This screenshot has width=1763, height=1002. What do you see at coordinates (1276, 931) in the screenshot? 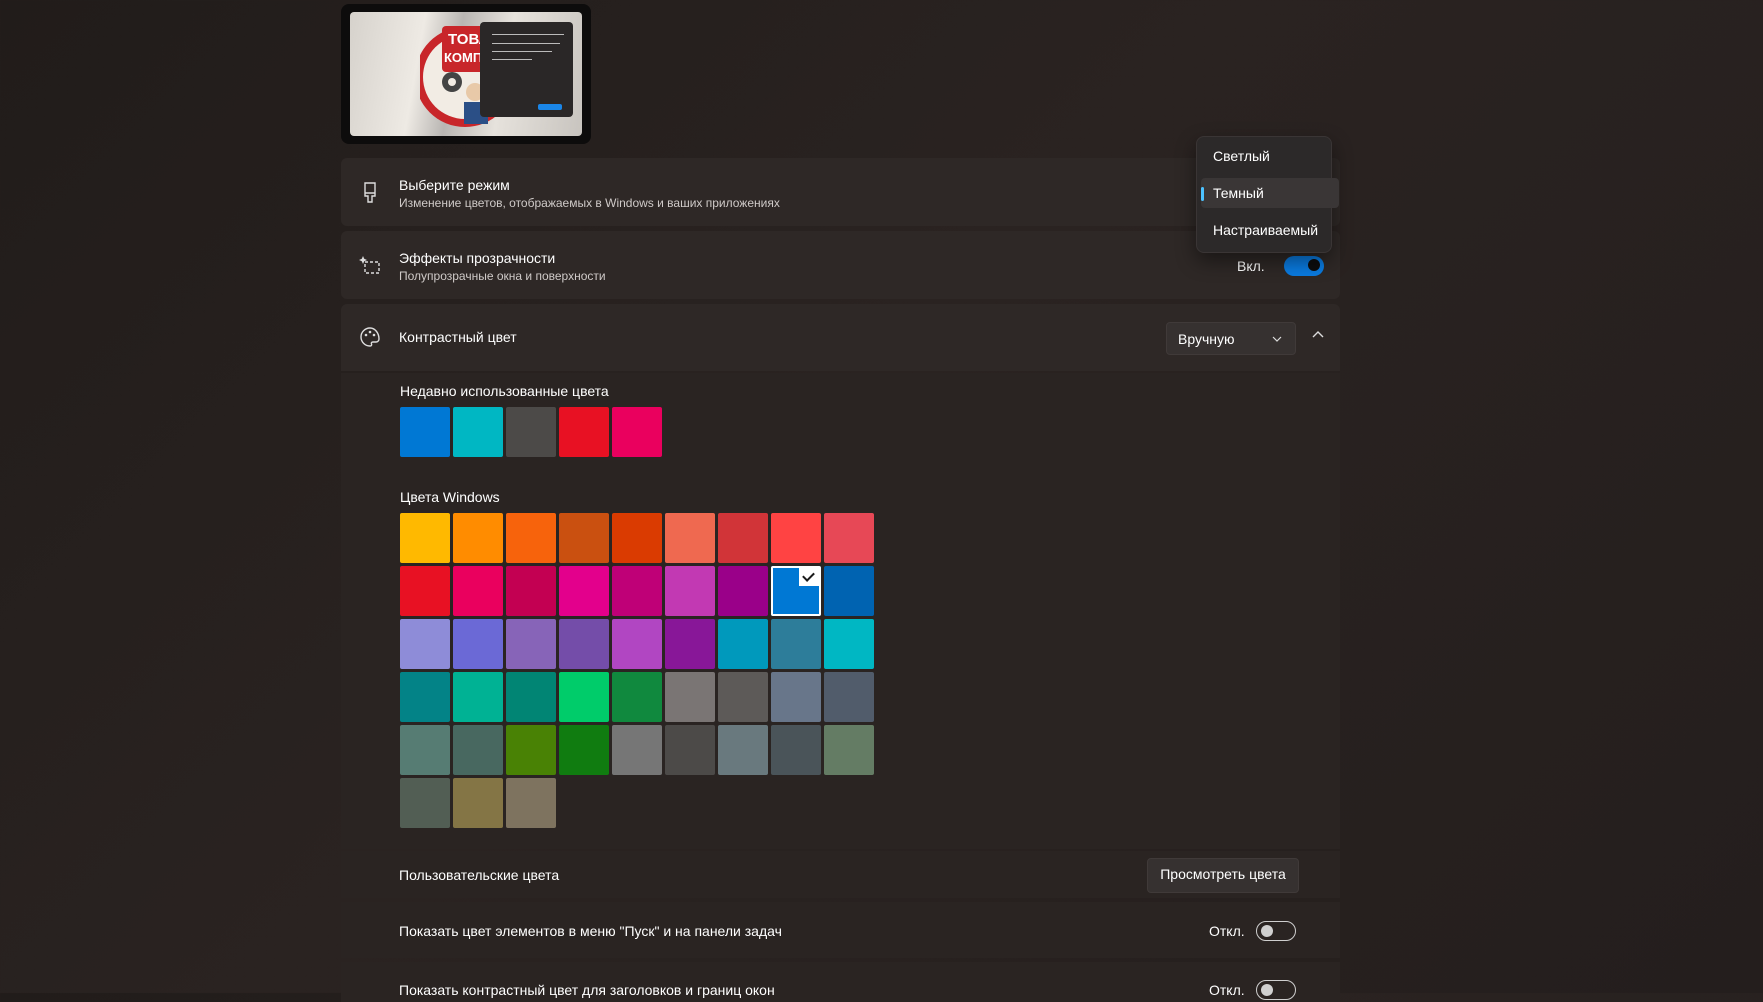
I see `start-taskbar-toggle` at bounding box center [1276, 931].